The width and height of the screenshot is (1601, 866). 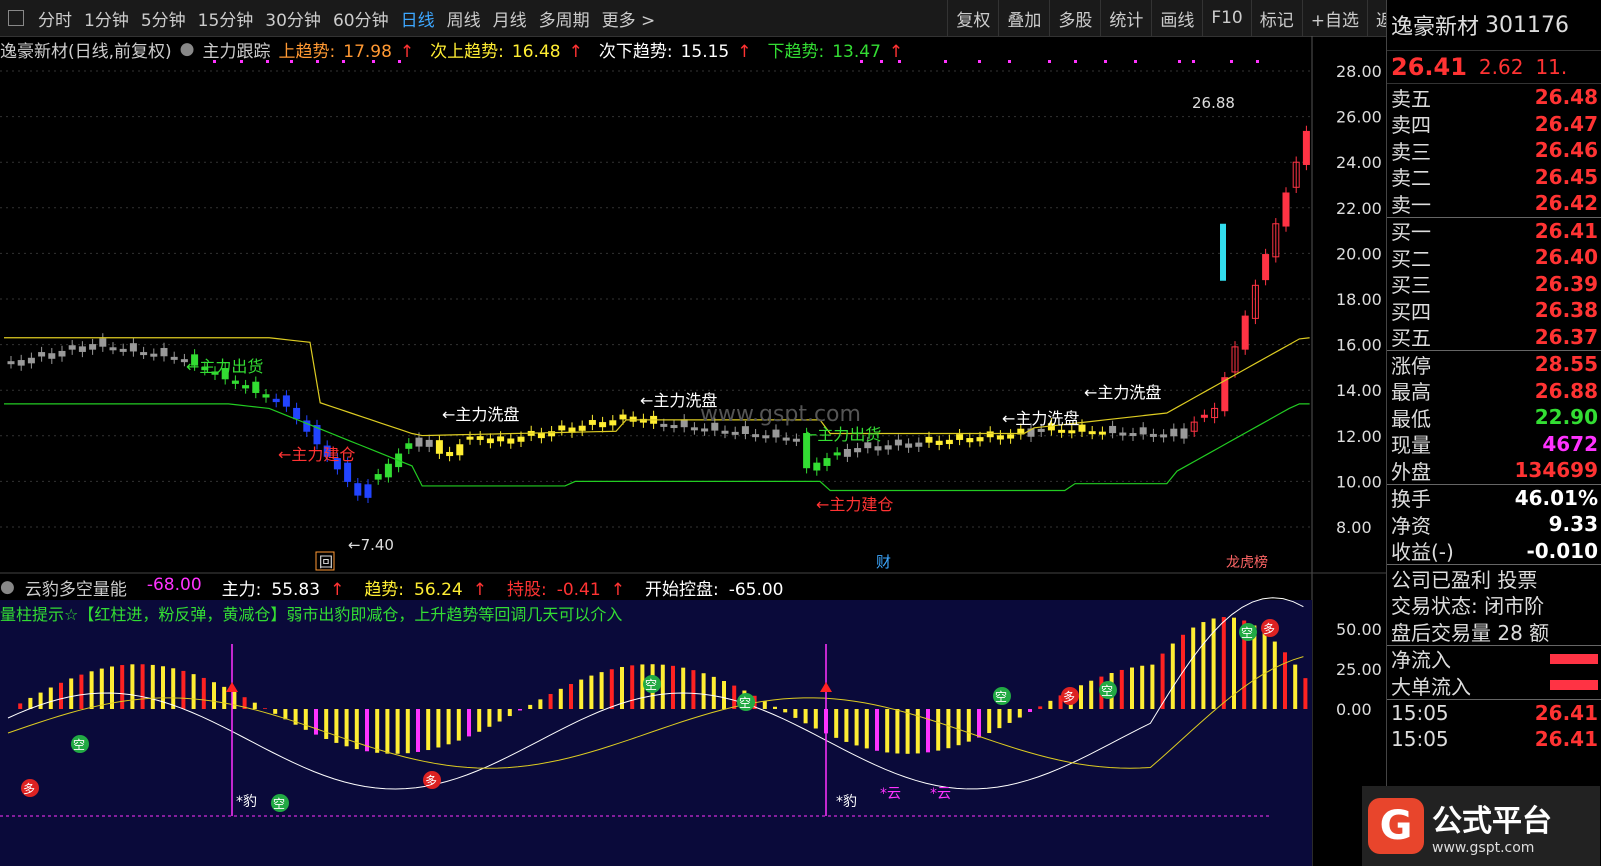 I want to click on bid-row-value: 26.41, so click(x=1566, y=230).